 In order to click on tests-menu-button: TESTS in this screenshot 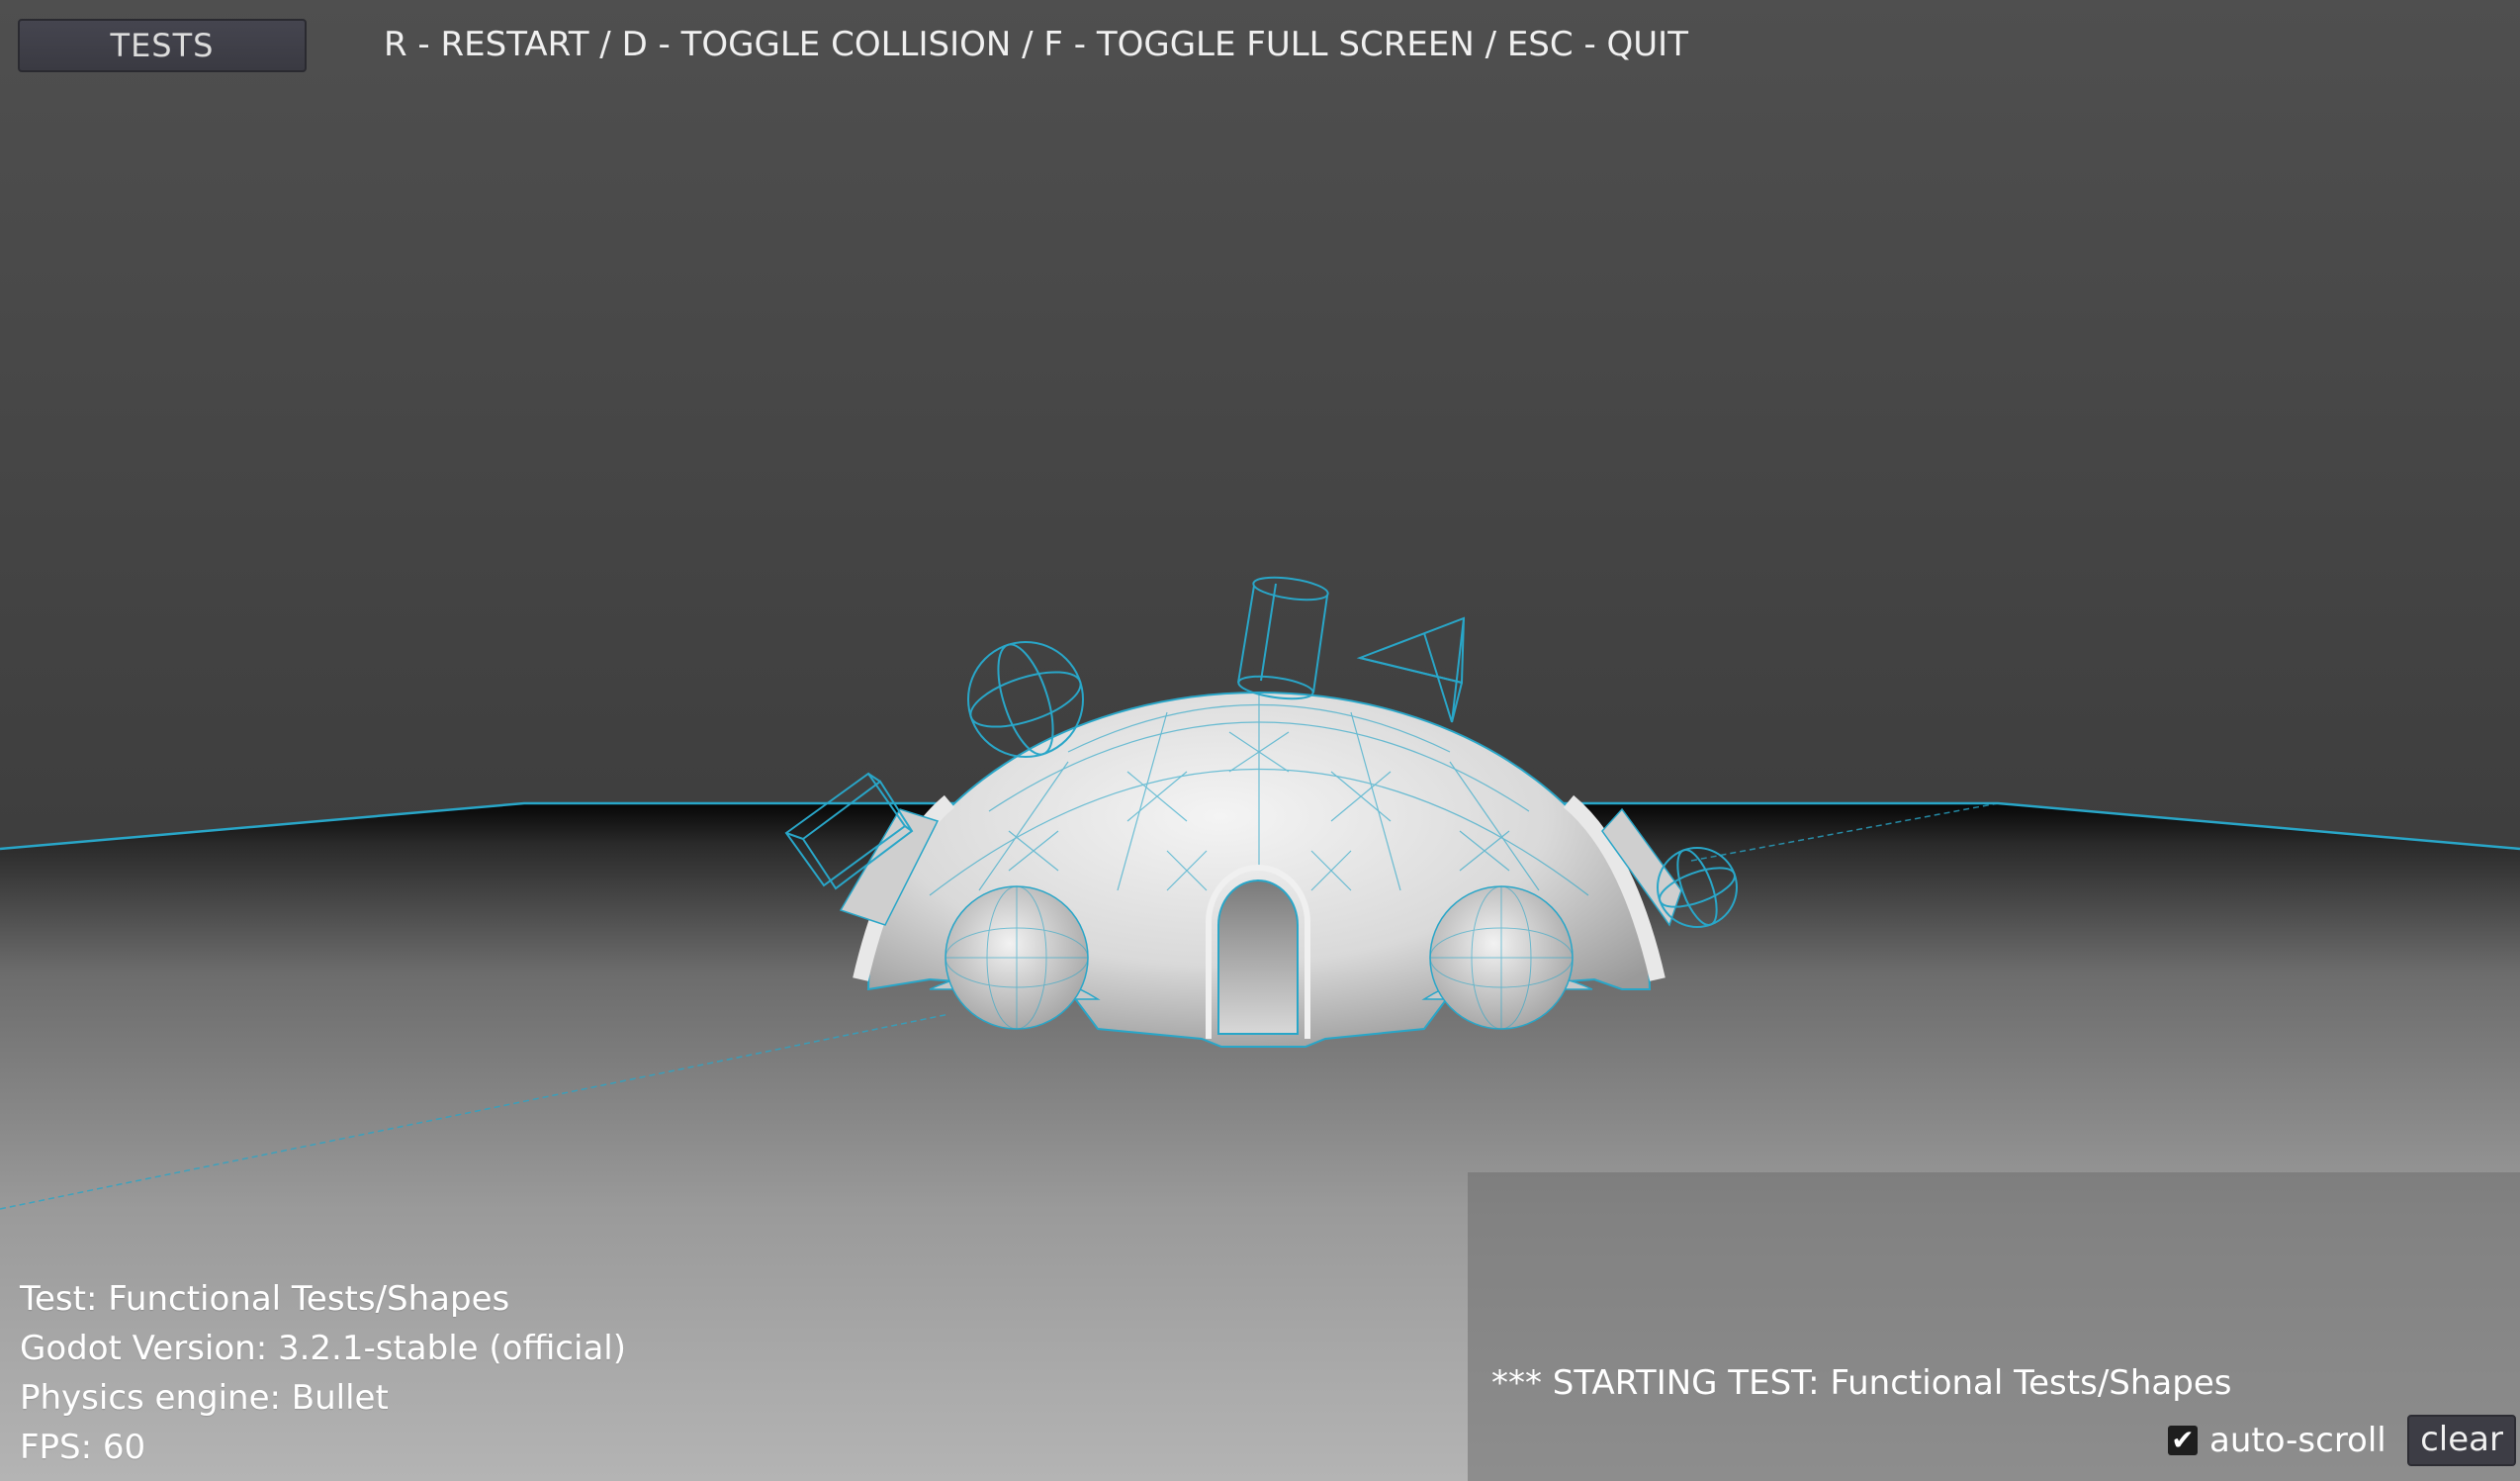, I will do `click(162, 45)`.